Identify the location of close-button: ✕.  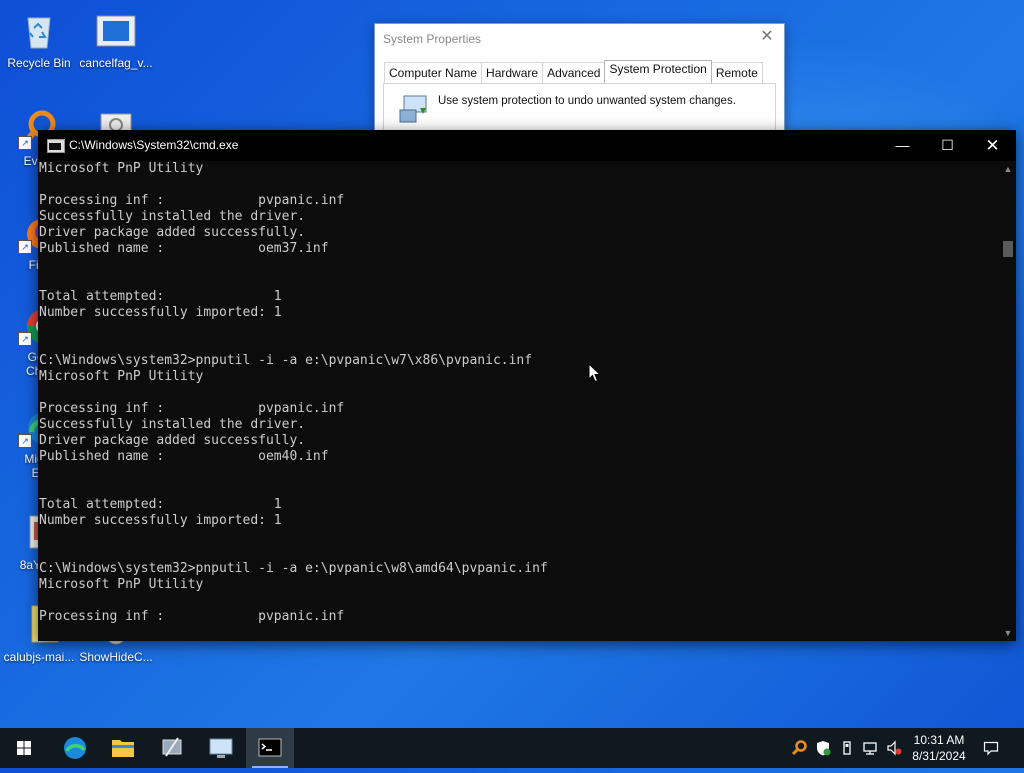
(992, 145).